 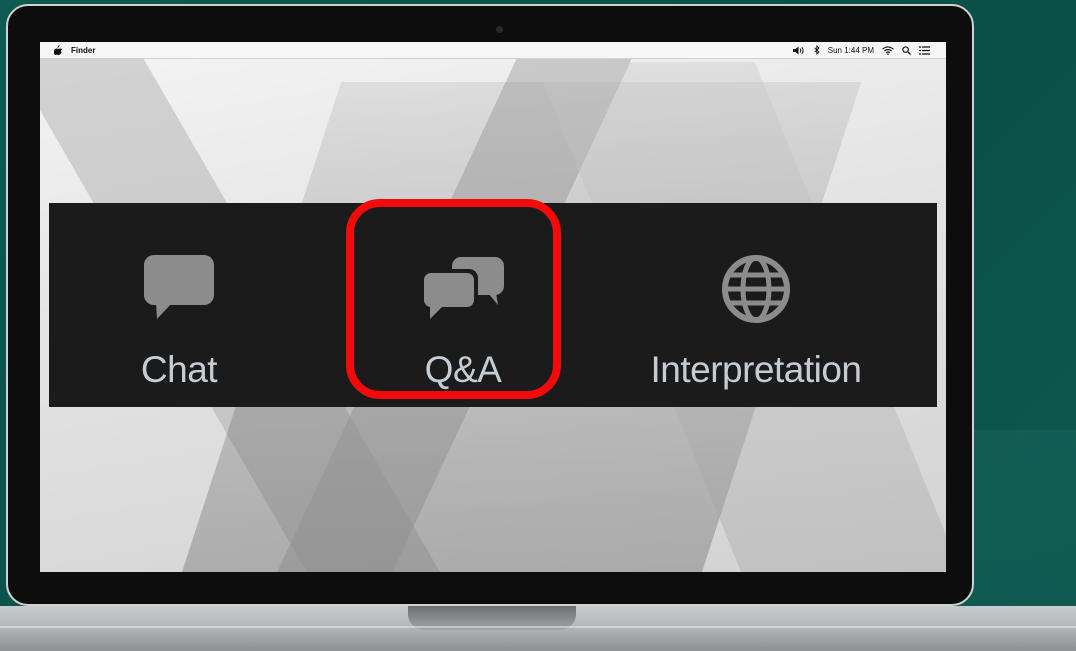 I want to click on apple-icon, so click(x=58, y=50).